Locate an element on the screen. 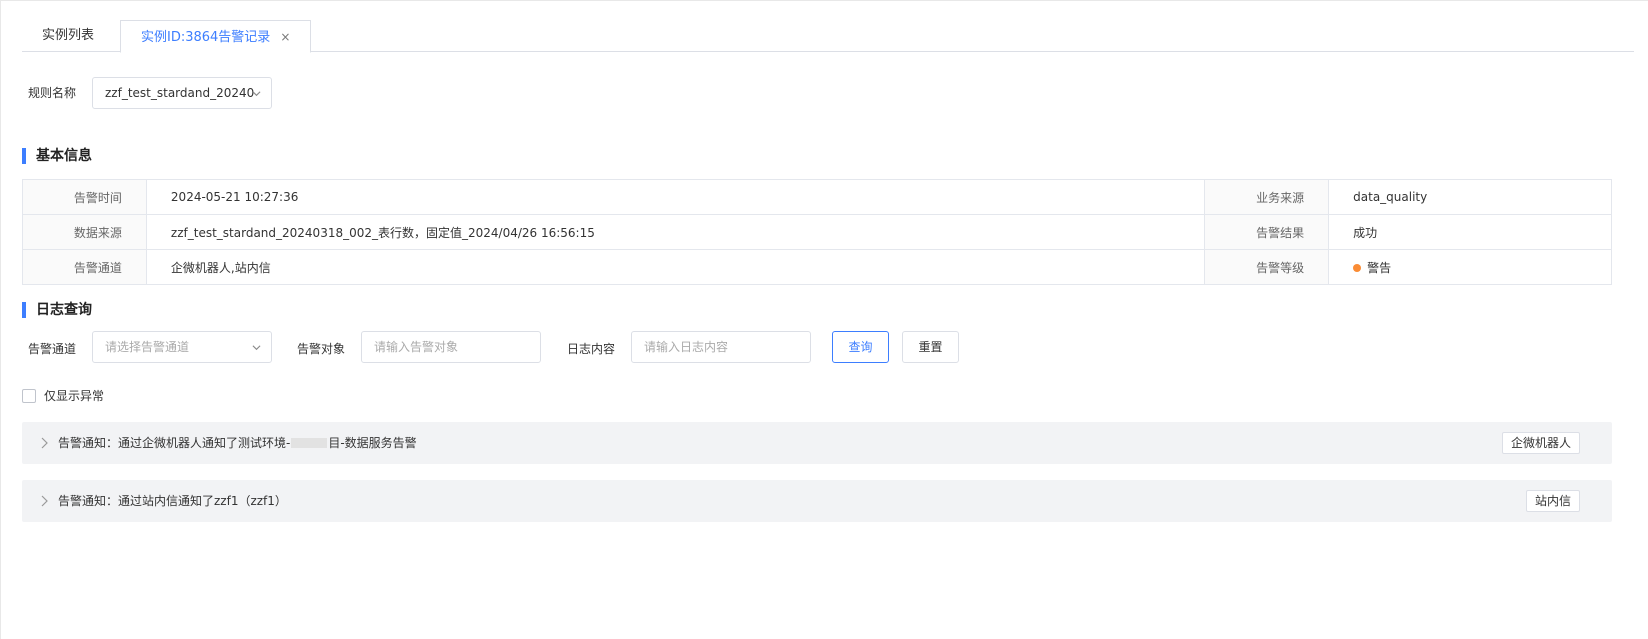  alert-result-label: 告警结果 is located at coordinates (1267, 232).